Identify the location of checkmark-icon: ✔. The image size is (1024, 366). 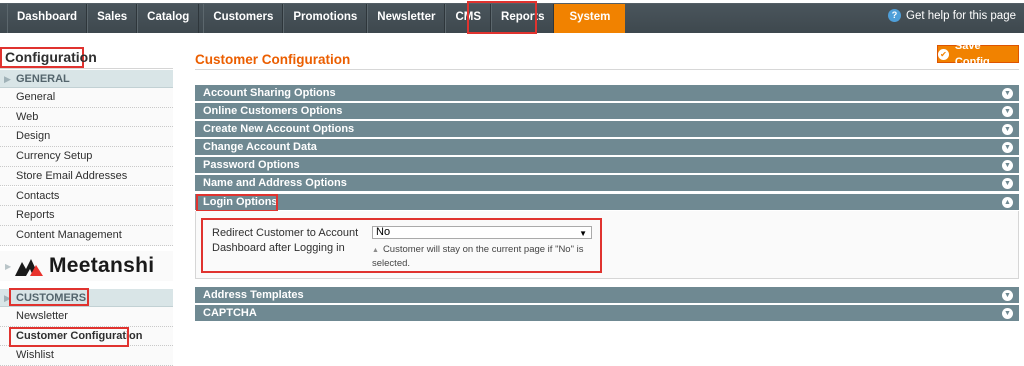
(943, 54).